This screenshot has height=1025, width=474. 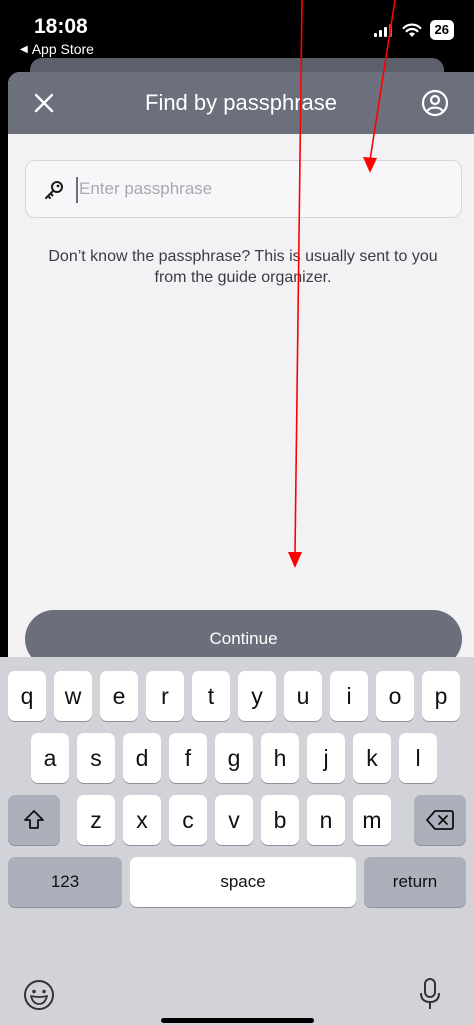 What do you see at coordinates (243, 882) in the screenshot?
I see `space-key: space` at bounding box center [243, 882].